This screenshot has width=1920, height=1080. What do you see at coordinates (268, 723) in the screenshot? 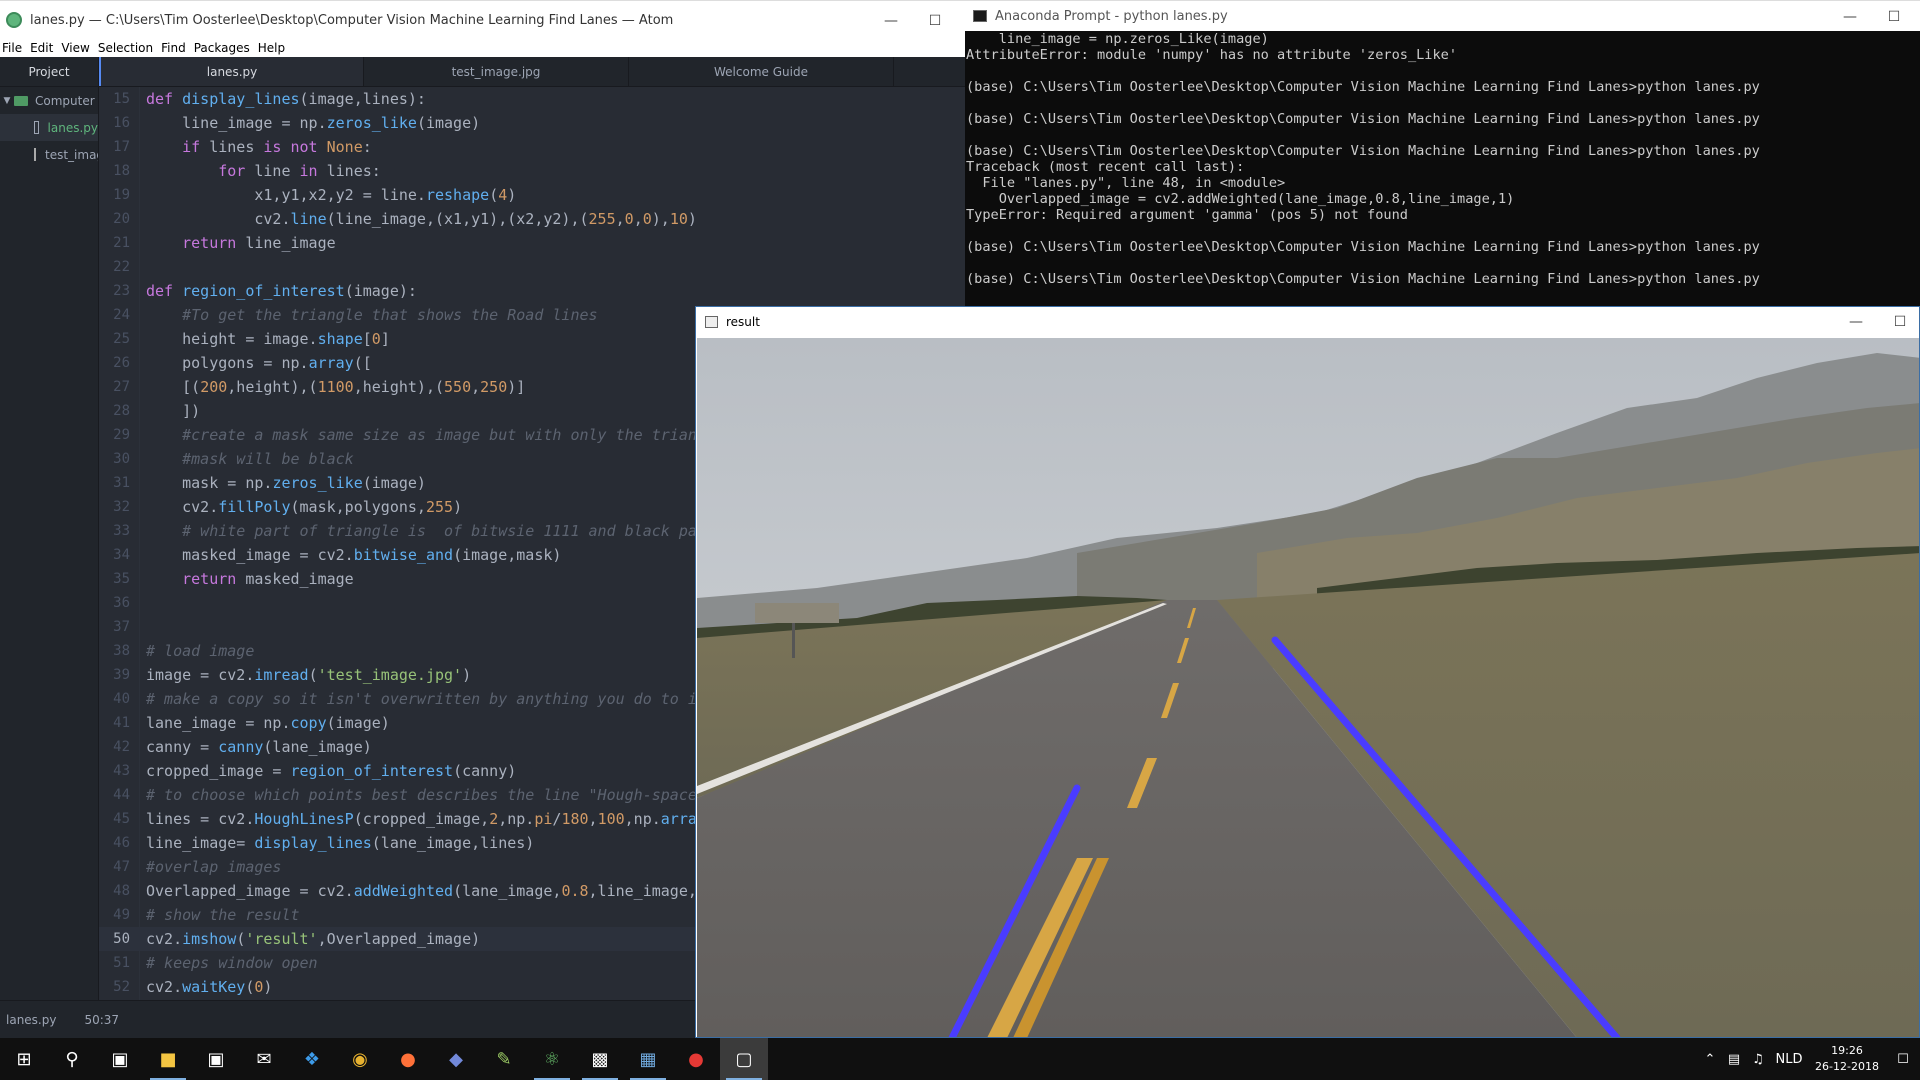
I see `code-text: lane_image = np.copy(image)` at bounding box center [268, 723].